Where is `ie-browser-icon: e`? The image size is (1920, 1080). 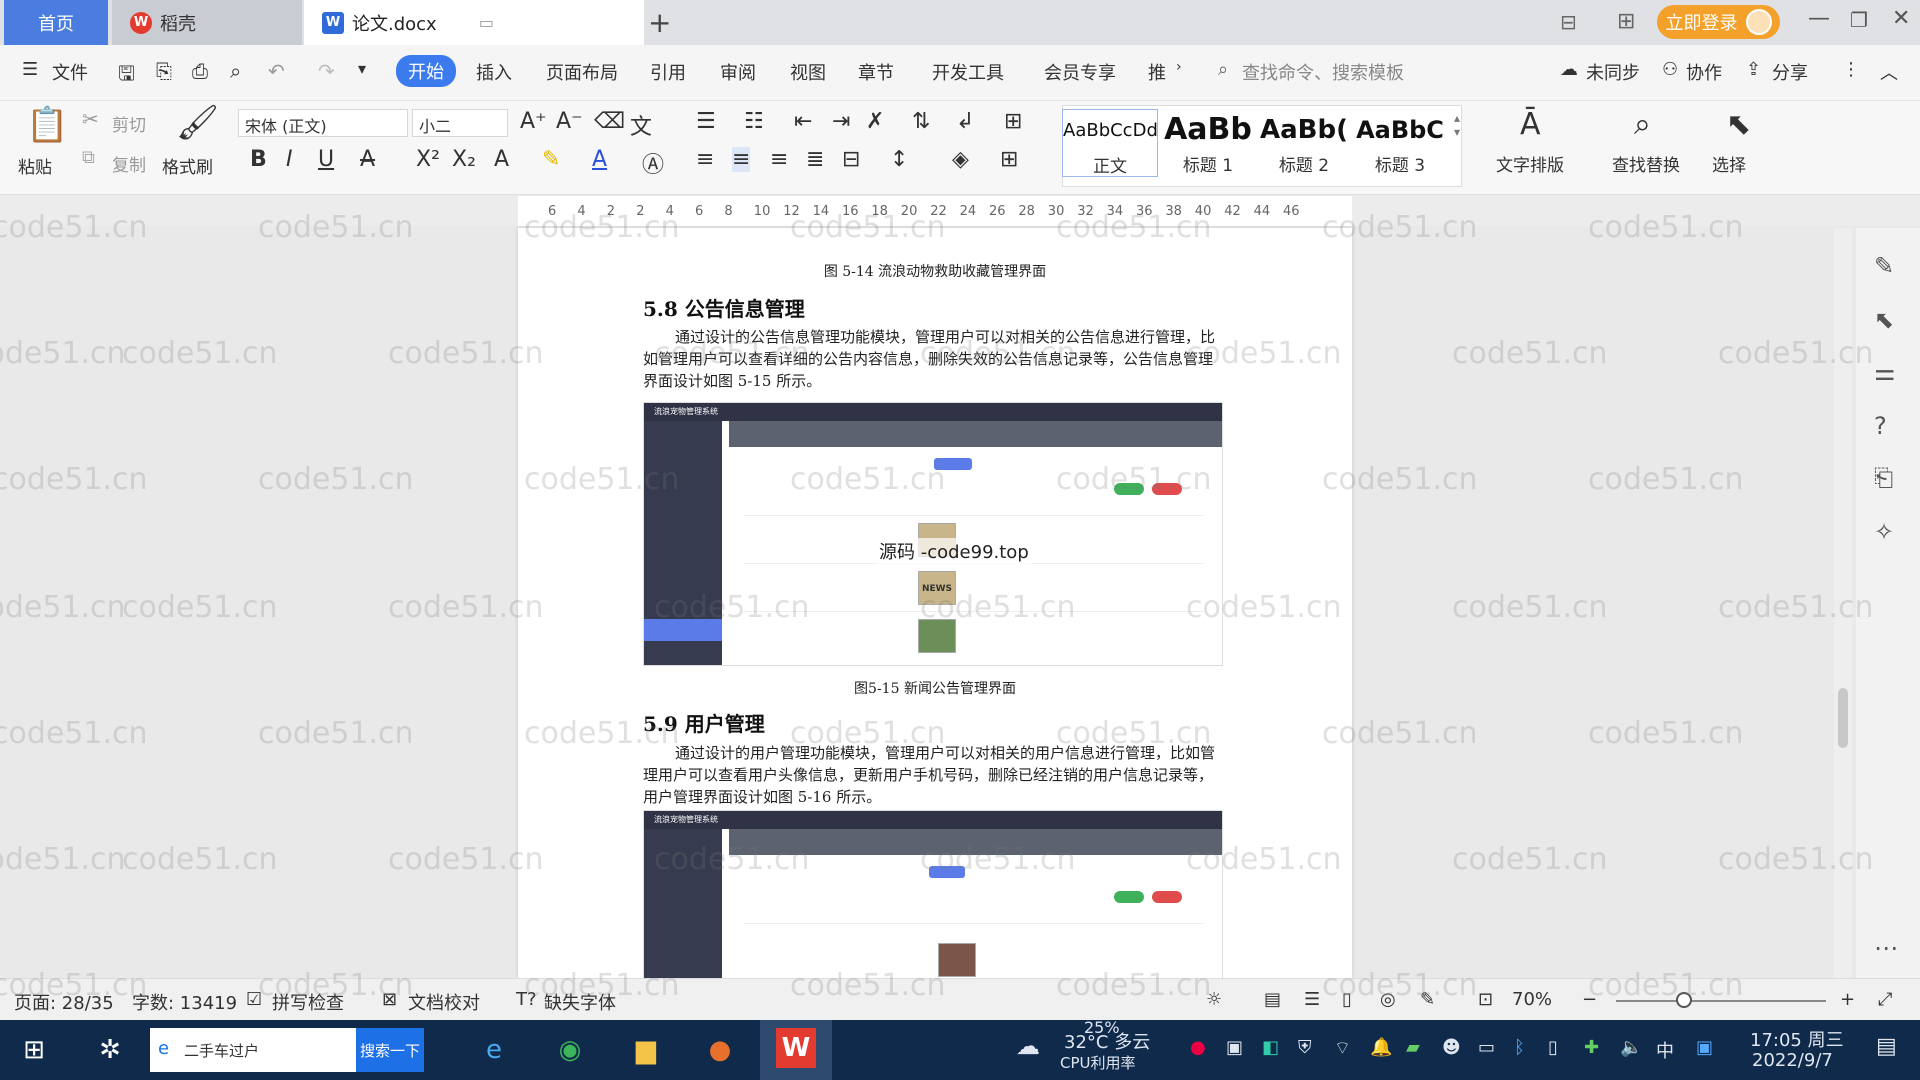
ie-browser-icon: e is located at coordinates (494, 1050).